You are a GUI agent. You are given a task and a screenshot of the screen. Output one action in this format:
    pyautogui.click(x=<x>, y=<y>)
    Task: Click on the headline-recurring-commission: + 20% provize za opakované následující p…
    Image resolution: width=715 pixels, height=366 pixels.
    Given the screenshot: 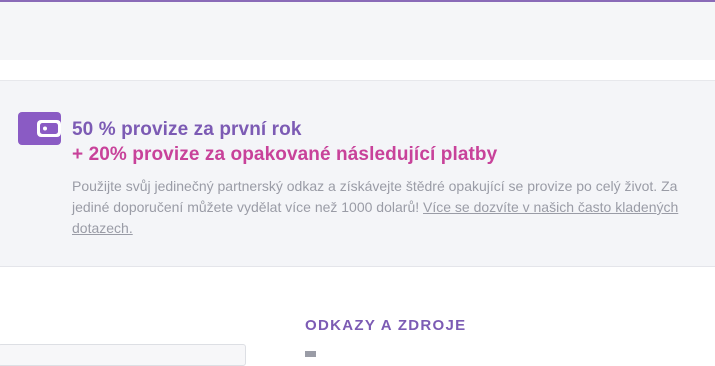 What is the action you would take?
    pyautogui.click(x=285, y=154)
    